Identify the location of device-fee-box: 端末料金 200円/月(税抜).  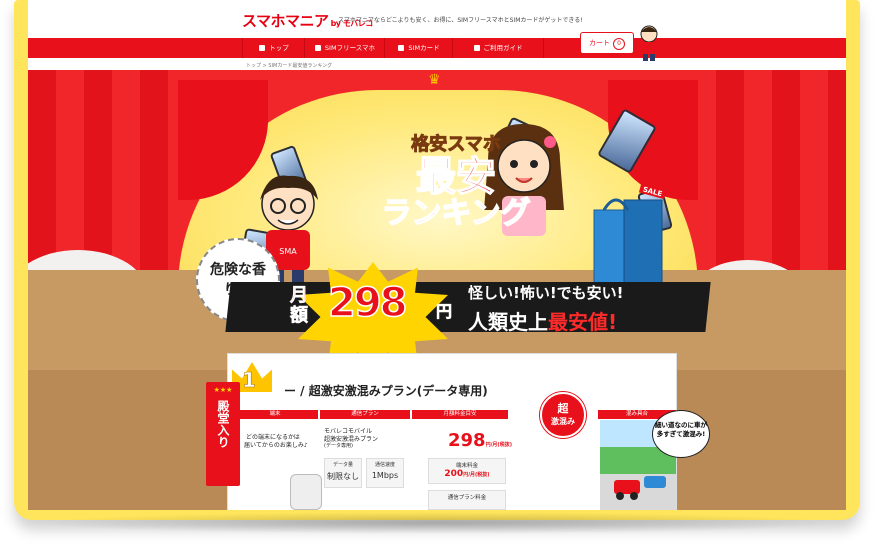
(467, 471).